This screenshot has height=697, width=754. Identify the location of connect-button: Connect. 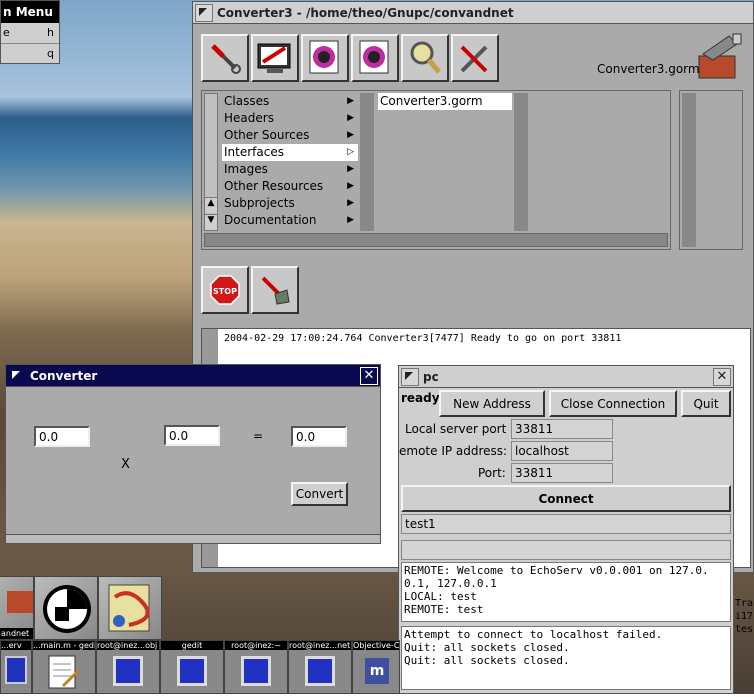
(566, 498).